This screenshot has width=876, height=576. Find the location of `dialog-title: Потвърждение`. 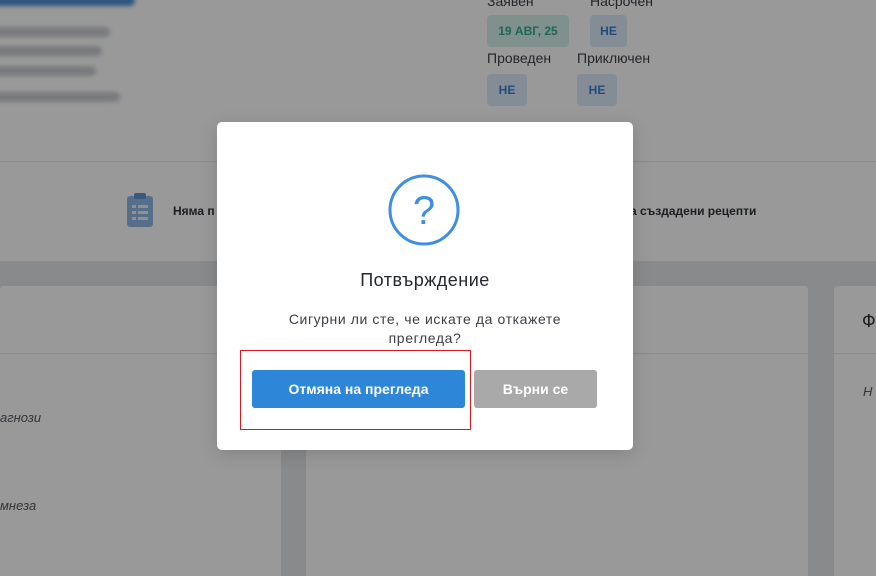

dialog-title: Потвърждение is located at coordinates (425, 280).